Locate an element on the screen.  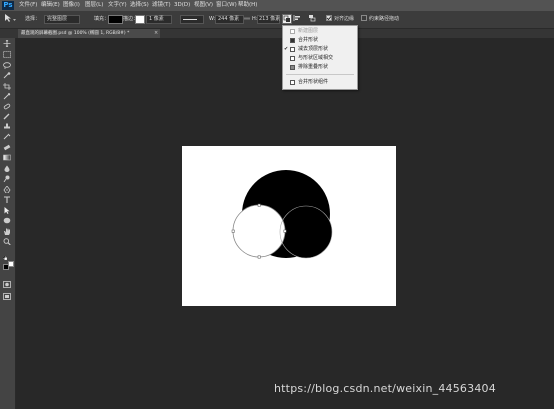
path-operations-menu: 新建图层 合并形状 ✔ 减去顶层形状 与形状区域相交 排除重叠形状 合并形状组件 is located at coordinates (320, 57).